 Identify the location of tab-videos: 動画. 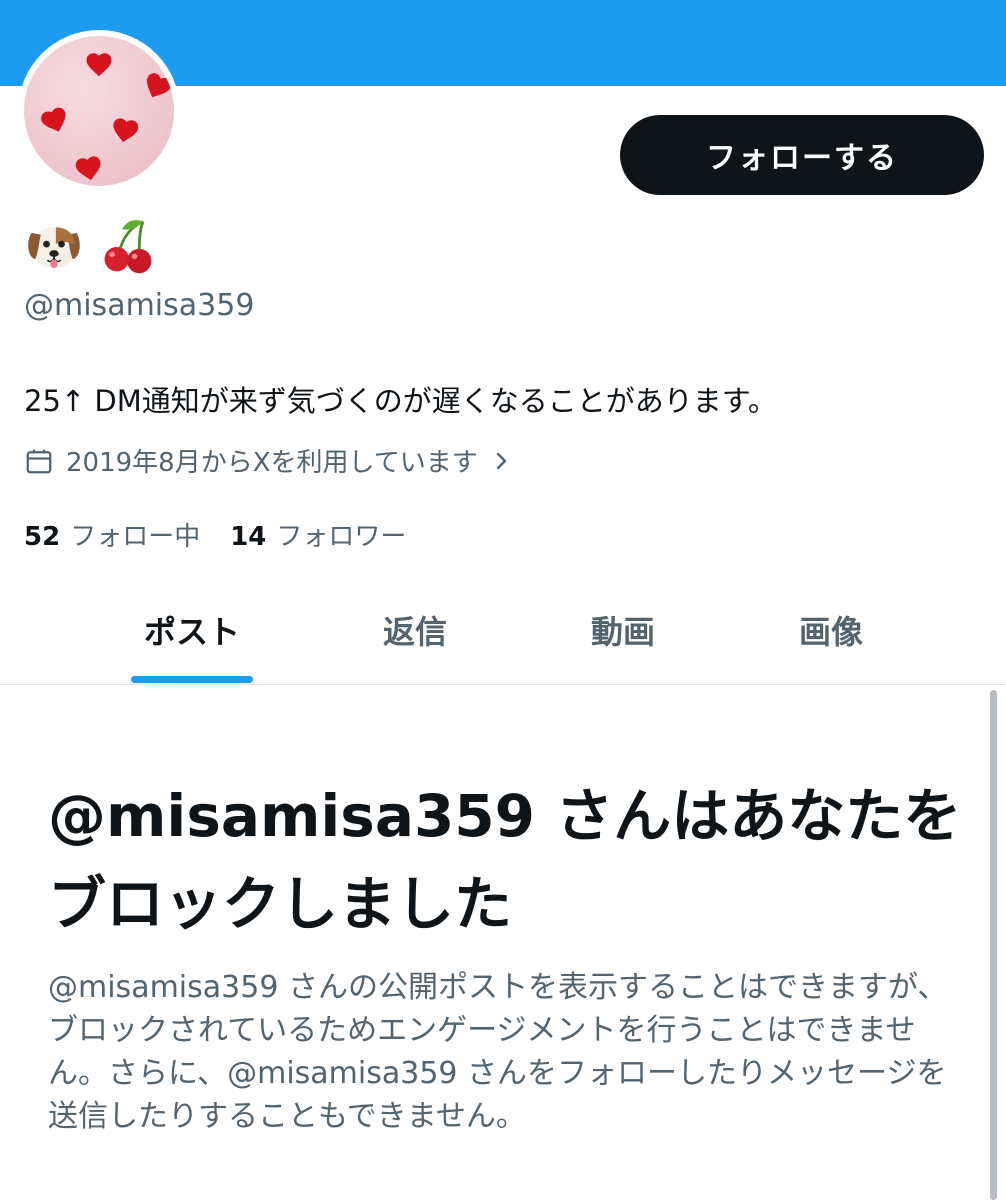
(623, 630).